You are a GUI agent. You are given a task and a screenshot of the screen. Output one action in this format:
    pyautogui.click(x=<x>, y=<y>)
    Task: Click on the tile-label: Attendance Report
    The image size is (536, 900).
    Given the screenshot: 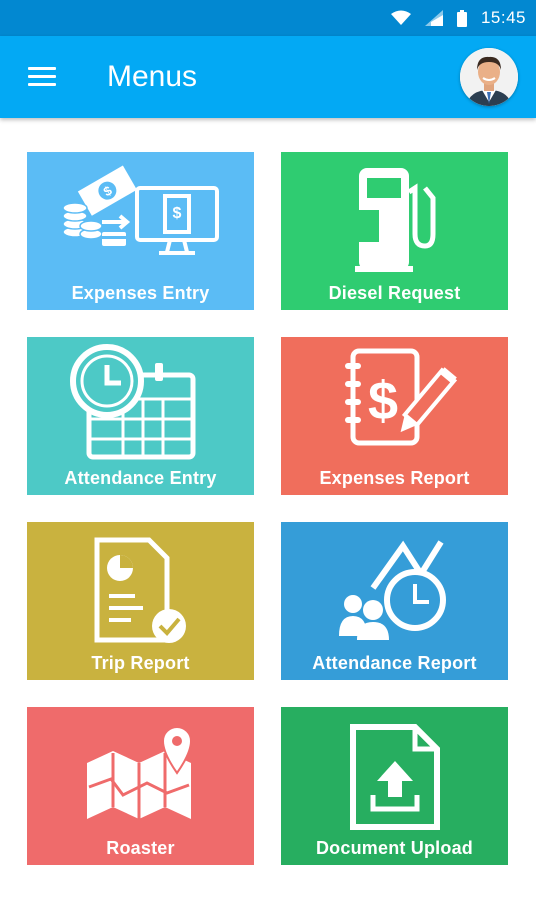 What is the action you would take?
    pyautogui.click(x=394, y=663)
    